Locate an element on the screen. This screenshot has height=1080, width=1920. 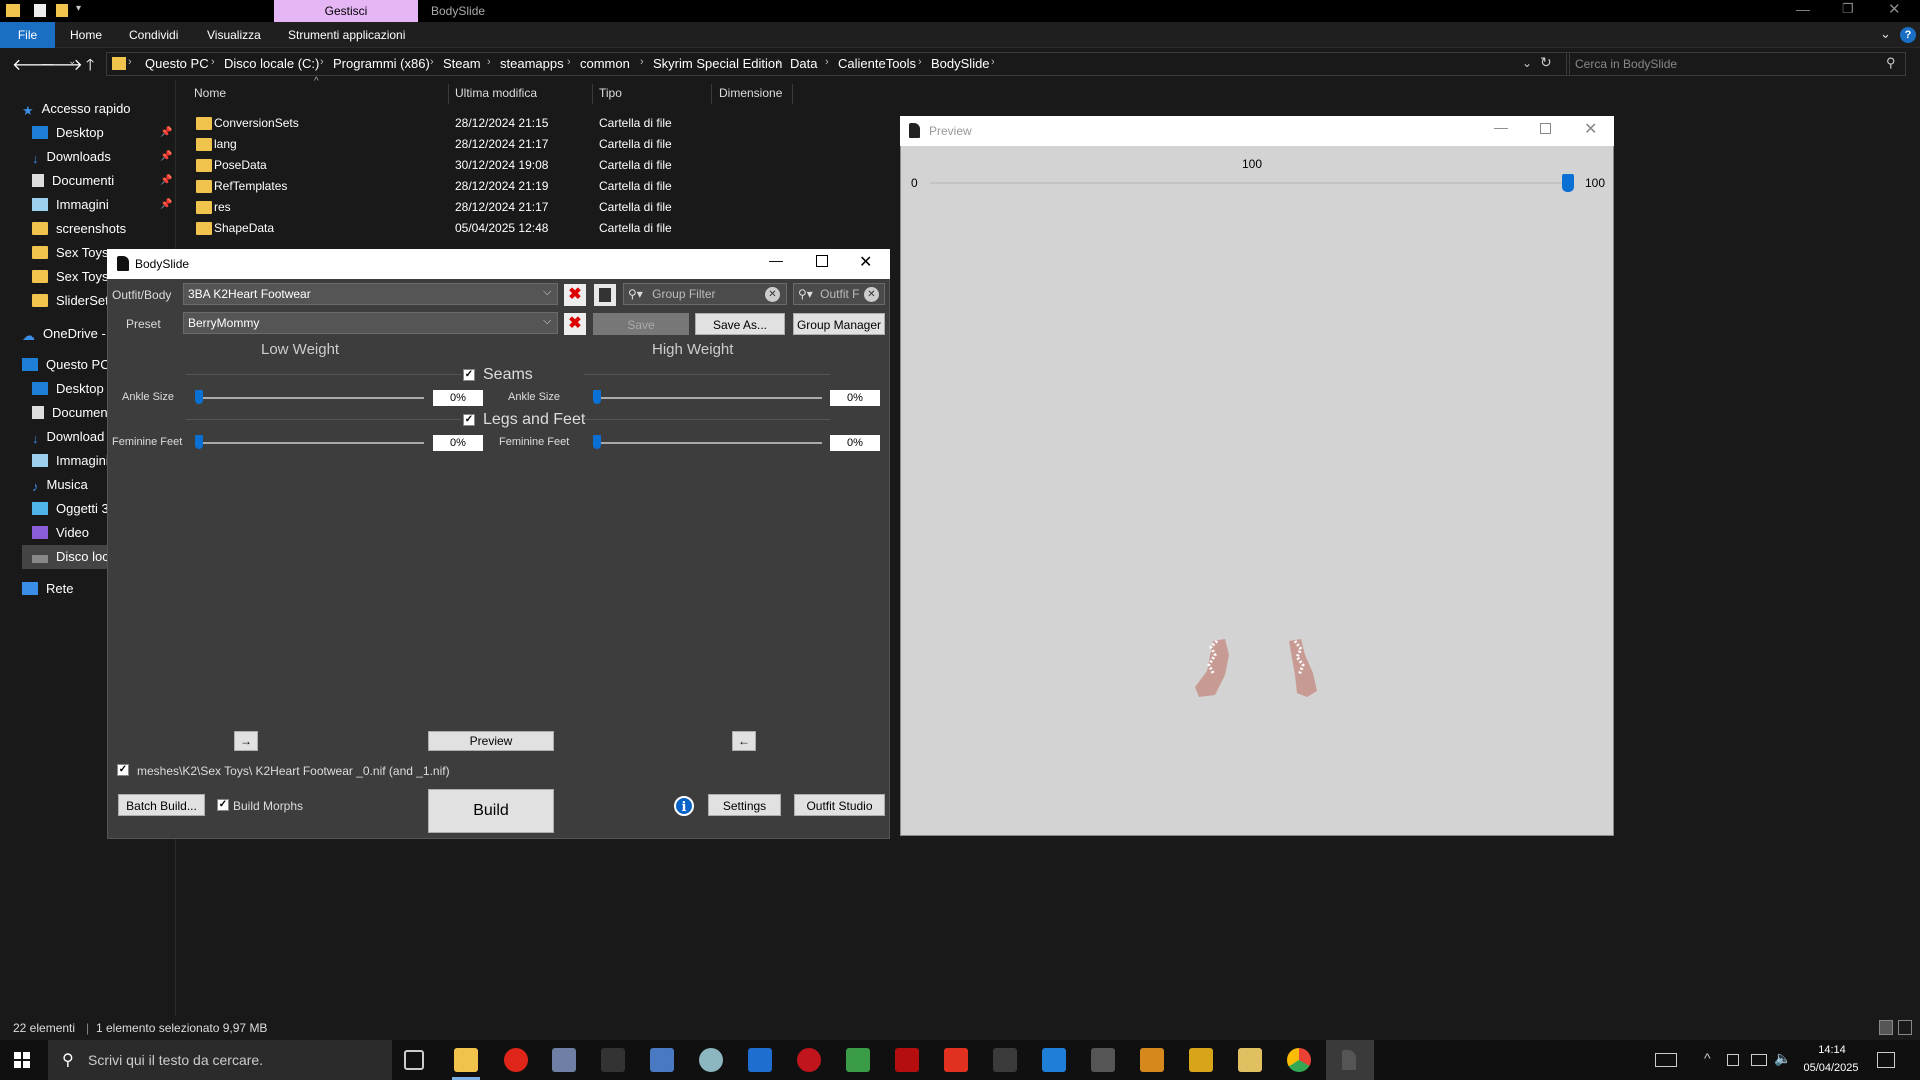
outfit-filter-mode-button is located at coordinates (605, 295).